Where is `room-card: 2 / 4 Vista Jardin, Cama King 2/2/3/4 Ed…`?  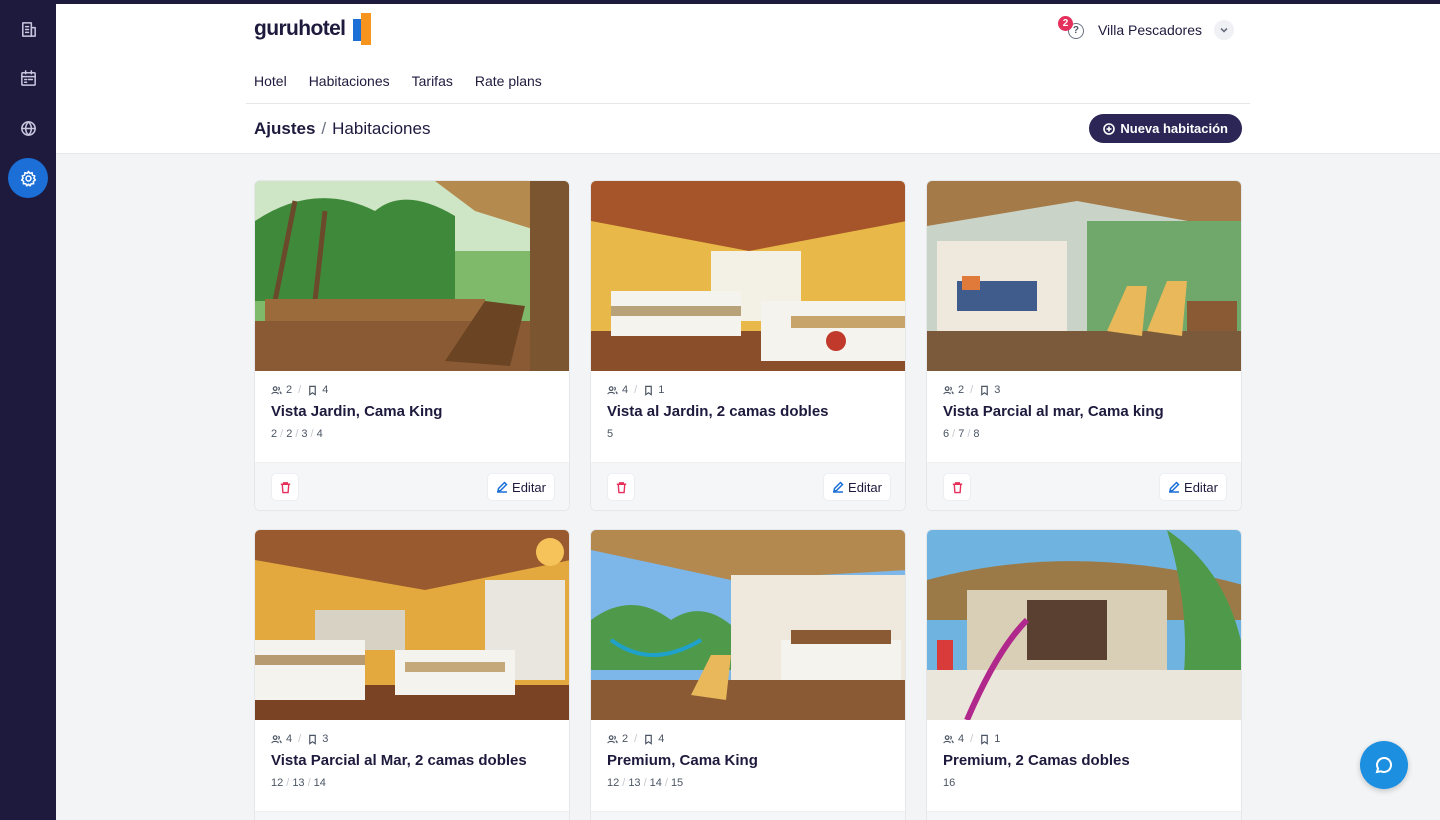 room-card: 2 / 4 Vista Jardin, Cama King 2/2/3/4 Ed… is located at coordinates (412, 345).